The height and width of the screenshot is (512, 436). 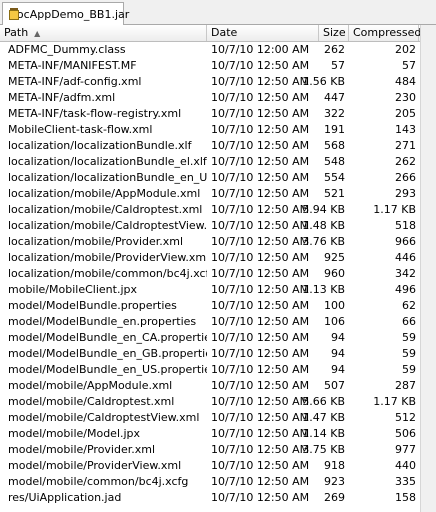 I want to click on cell-size: 269, so click(x=334, y=497).